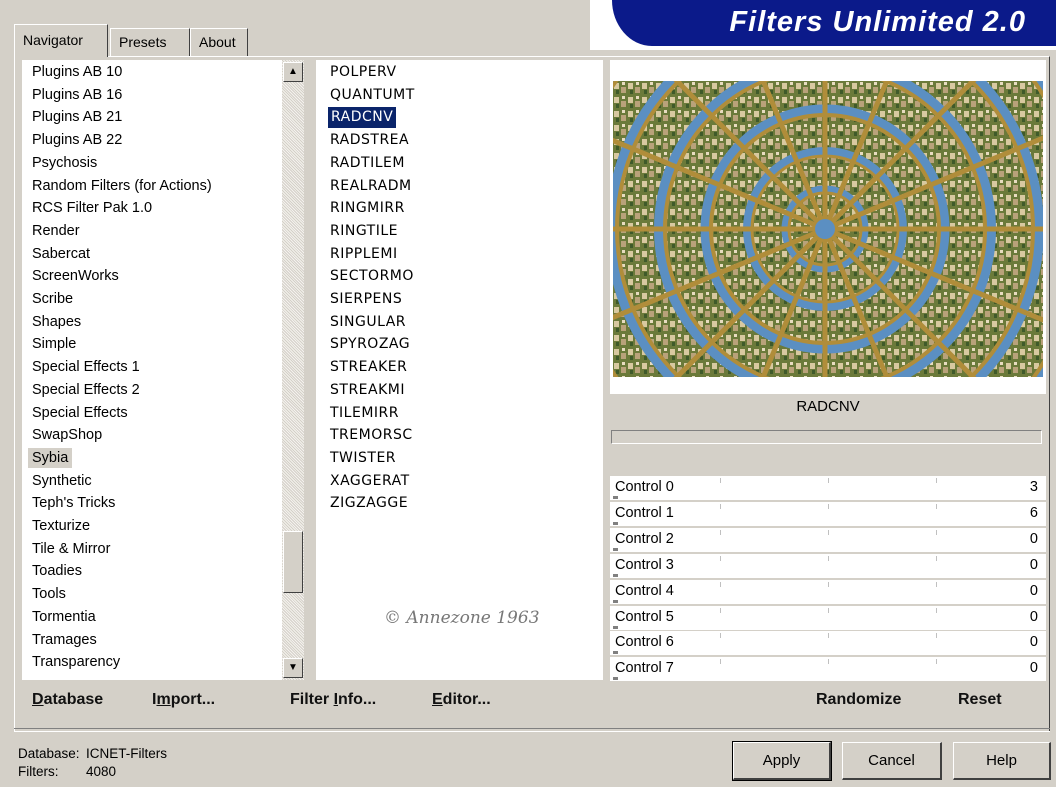 The image size is (1056, 787). I want to click on category-item: Tools, so click(49, 594).